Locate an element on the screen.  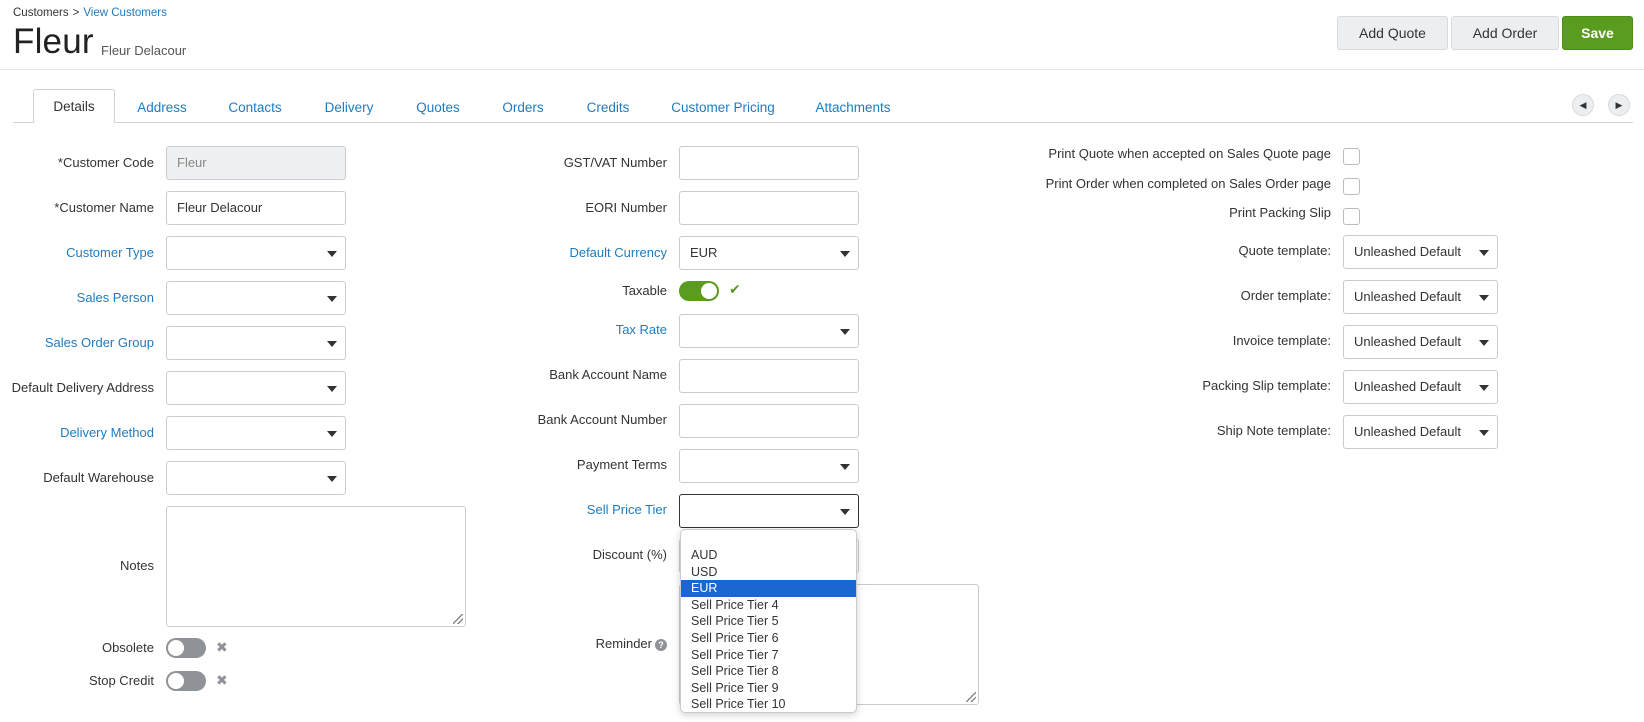
save-button: Save is located at coordinates (1597, 33).